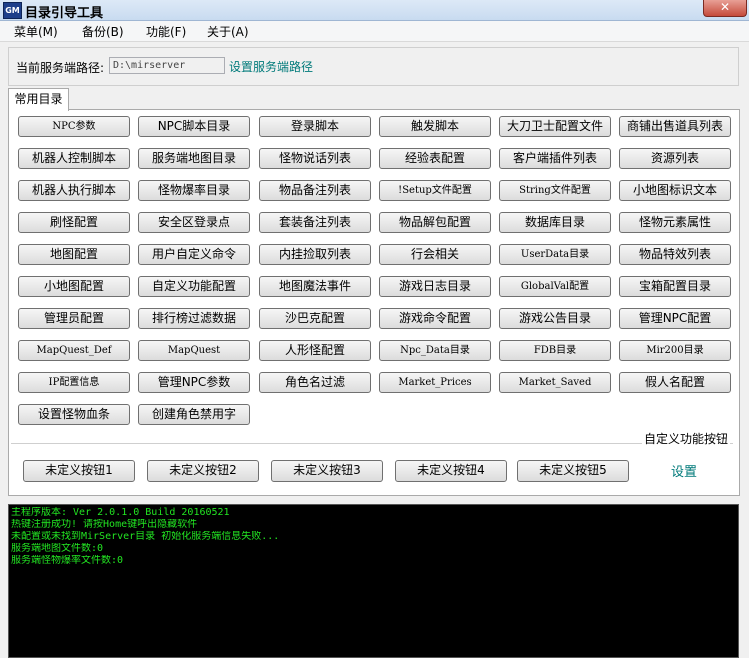 This screenshot has width=749, height=658. What do you see at coordinates (675, 286) in the screenshot?
I see `directory-button: 宝箱配置目录` at bounding box center [675, 286].